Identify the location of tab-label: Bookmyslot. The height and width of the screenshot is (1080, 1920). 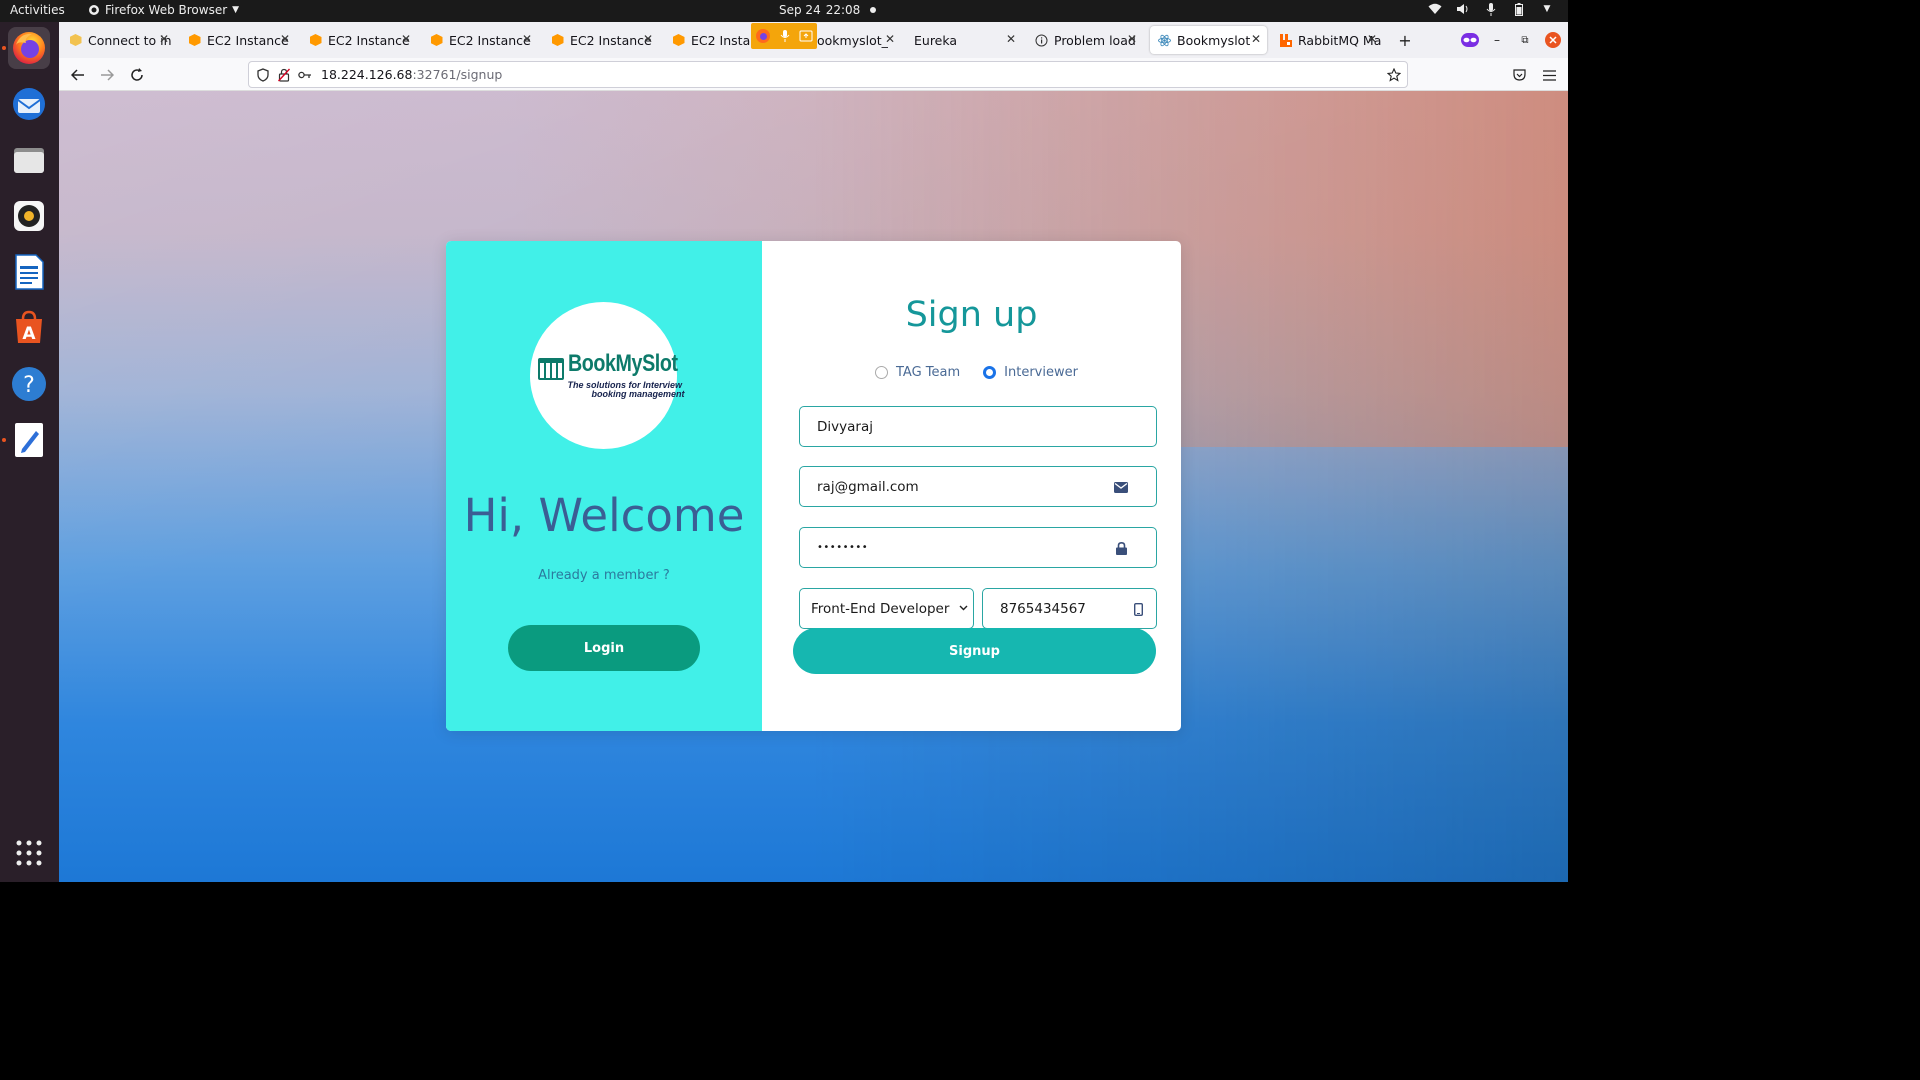
(1214, 40).